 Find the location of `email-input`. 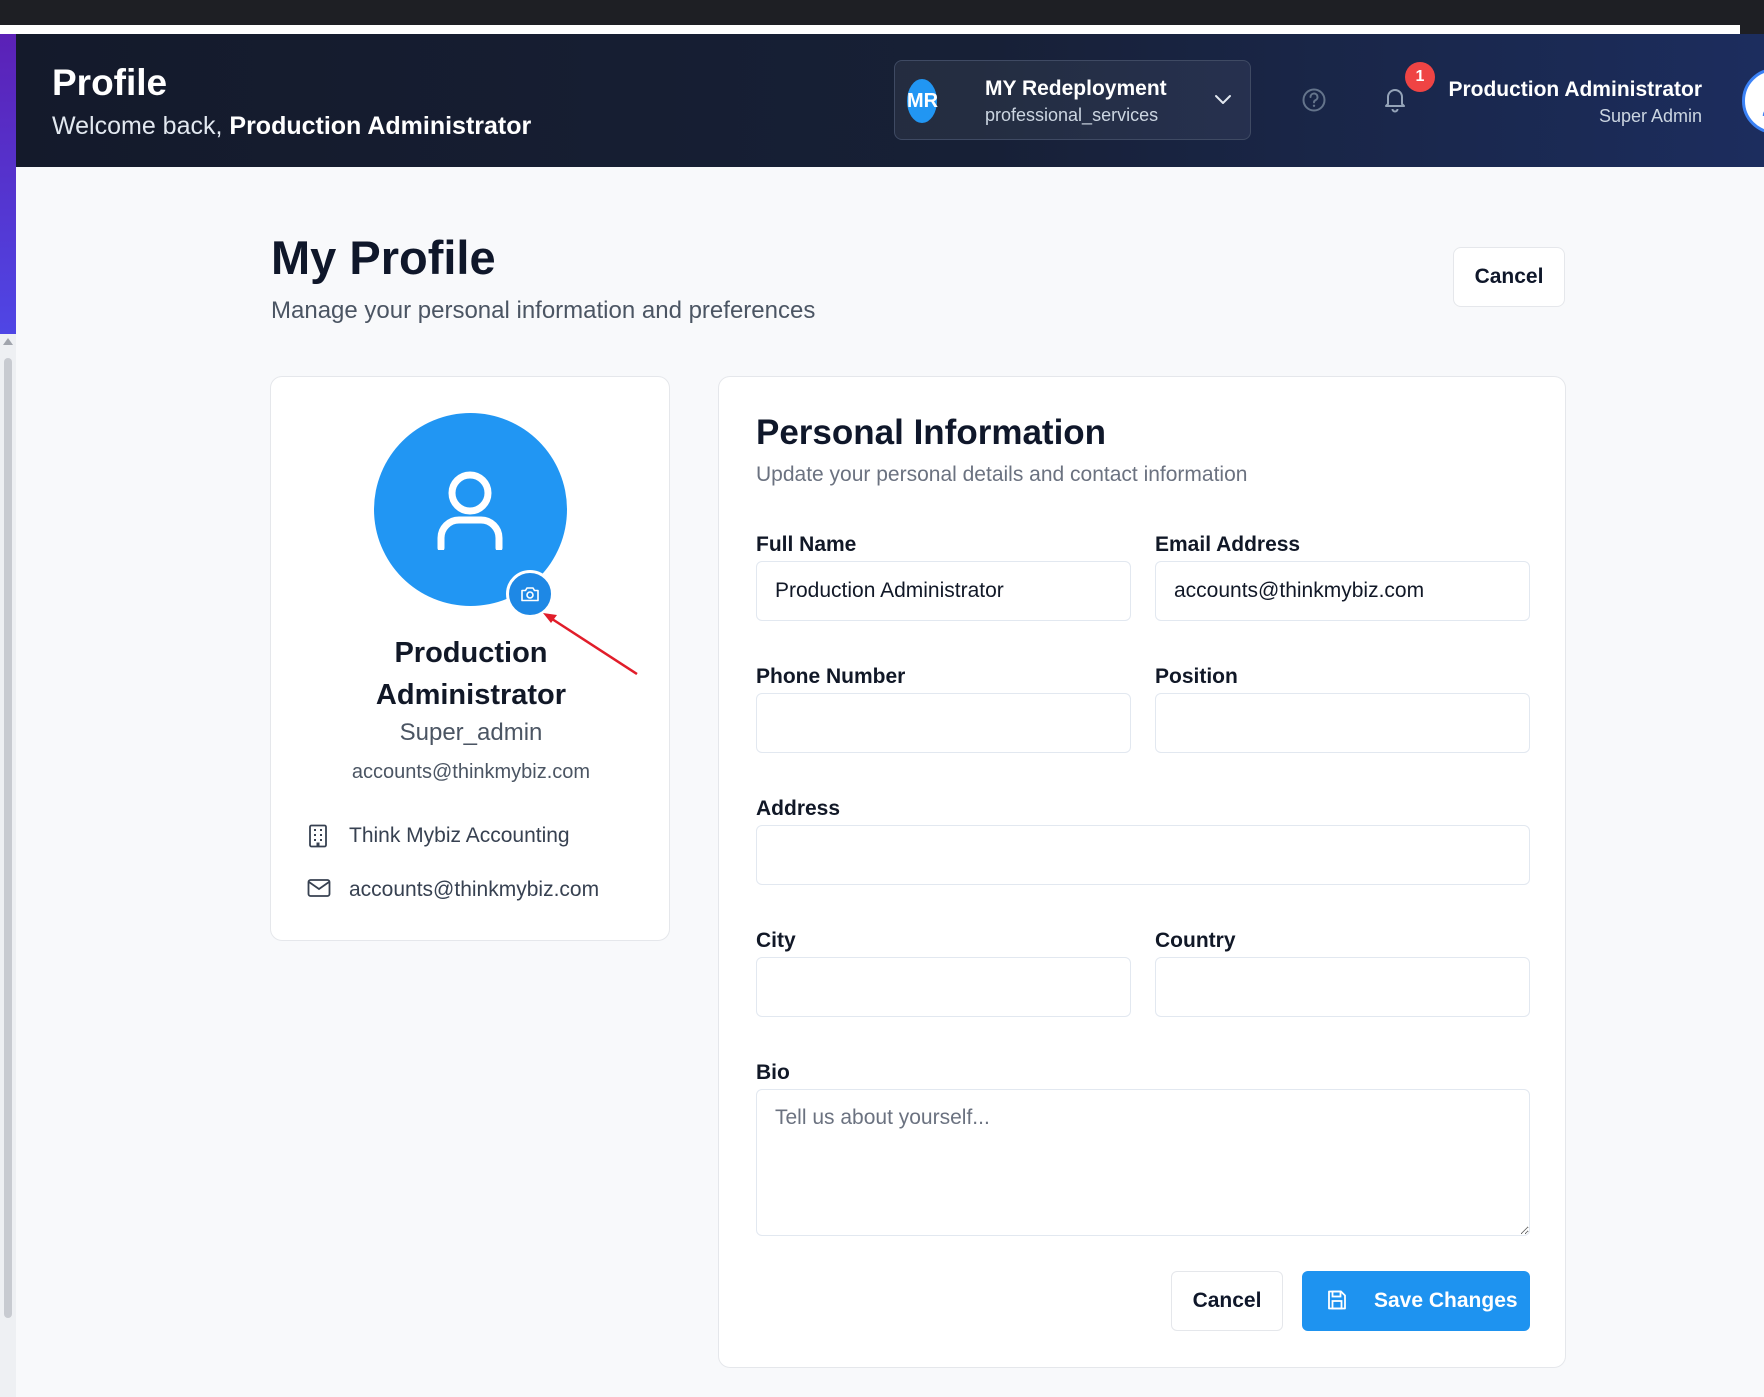

email-input is located at coordinates (1342, 591).